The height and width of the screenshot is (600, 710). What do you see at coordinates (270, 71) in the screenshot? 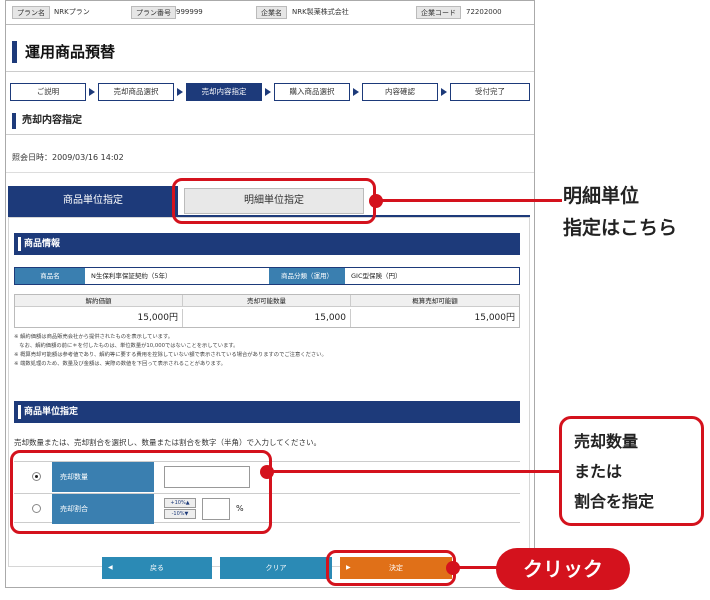
I see `title-divider` at bounding box center [270, 71].